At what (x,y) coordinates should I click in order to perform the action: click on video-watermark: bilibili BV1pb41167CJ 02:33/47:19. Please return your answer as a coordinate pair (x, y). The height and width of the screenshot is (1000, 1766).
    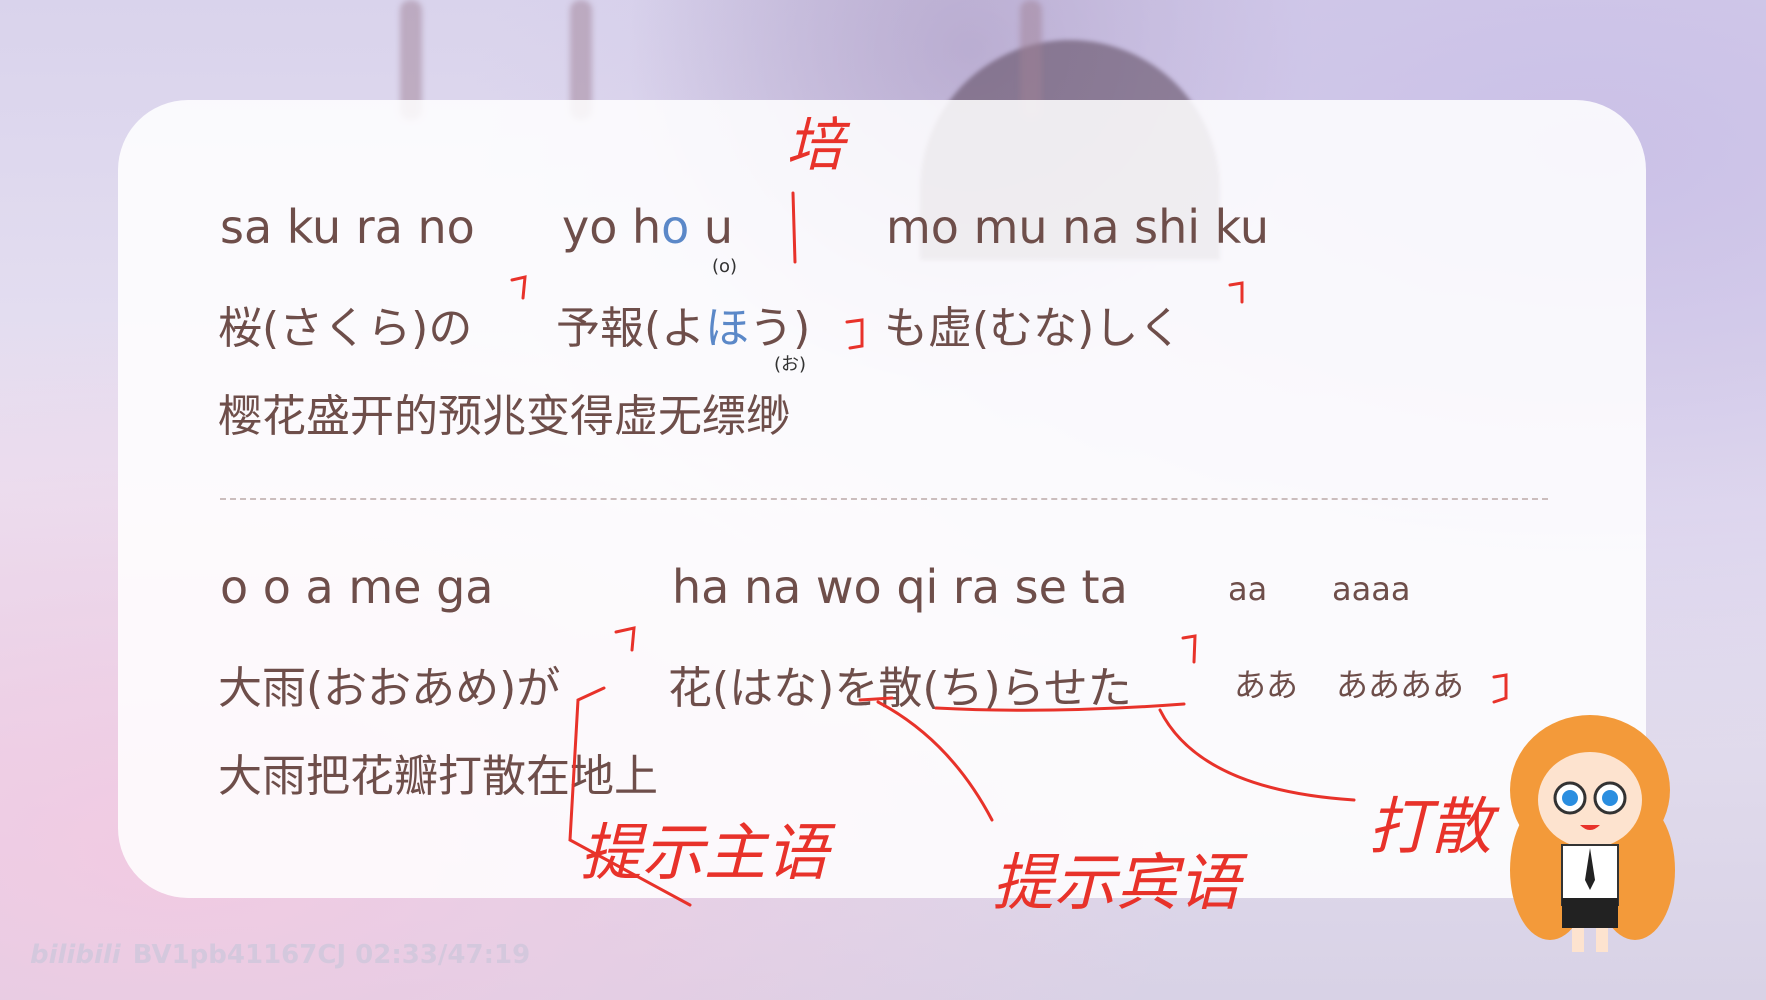
    Looking at the image, I should click on (280, 955).